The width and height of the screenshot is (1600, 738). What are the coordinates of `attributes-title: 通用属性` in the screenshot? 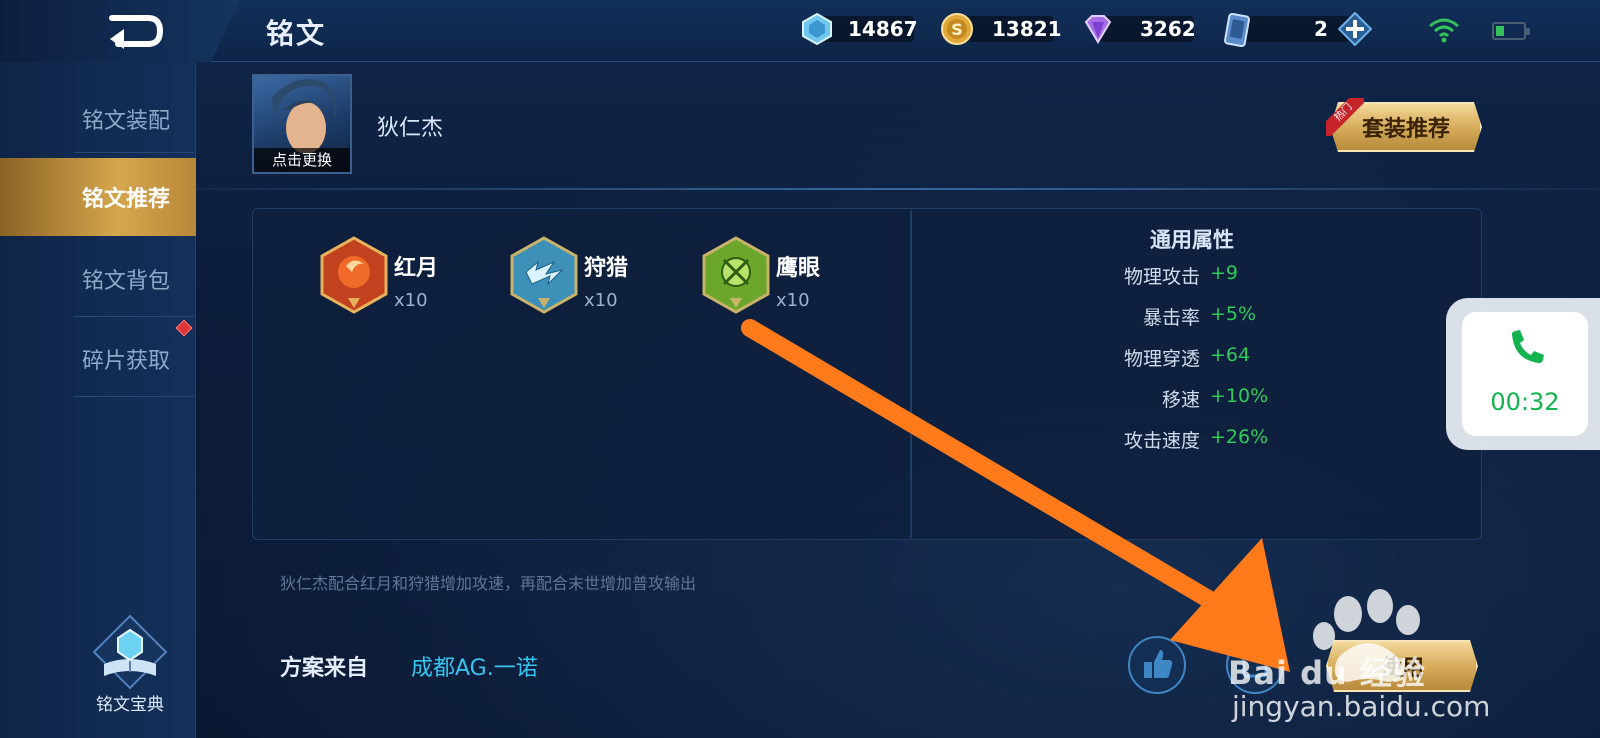 It's located at (1192, 240).